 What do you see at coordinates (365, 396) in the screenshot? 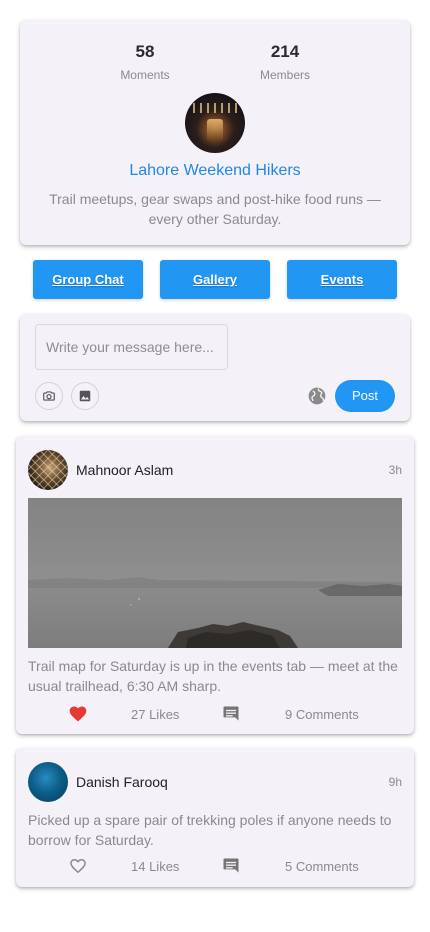
I see `post-button: Post` at bounding box center [365, 396].